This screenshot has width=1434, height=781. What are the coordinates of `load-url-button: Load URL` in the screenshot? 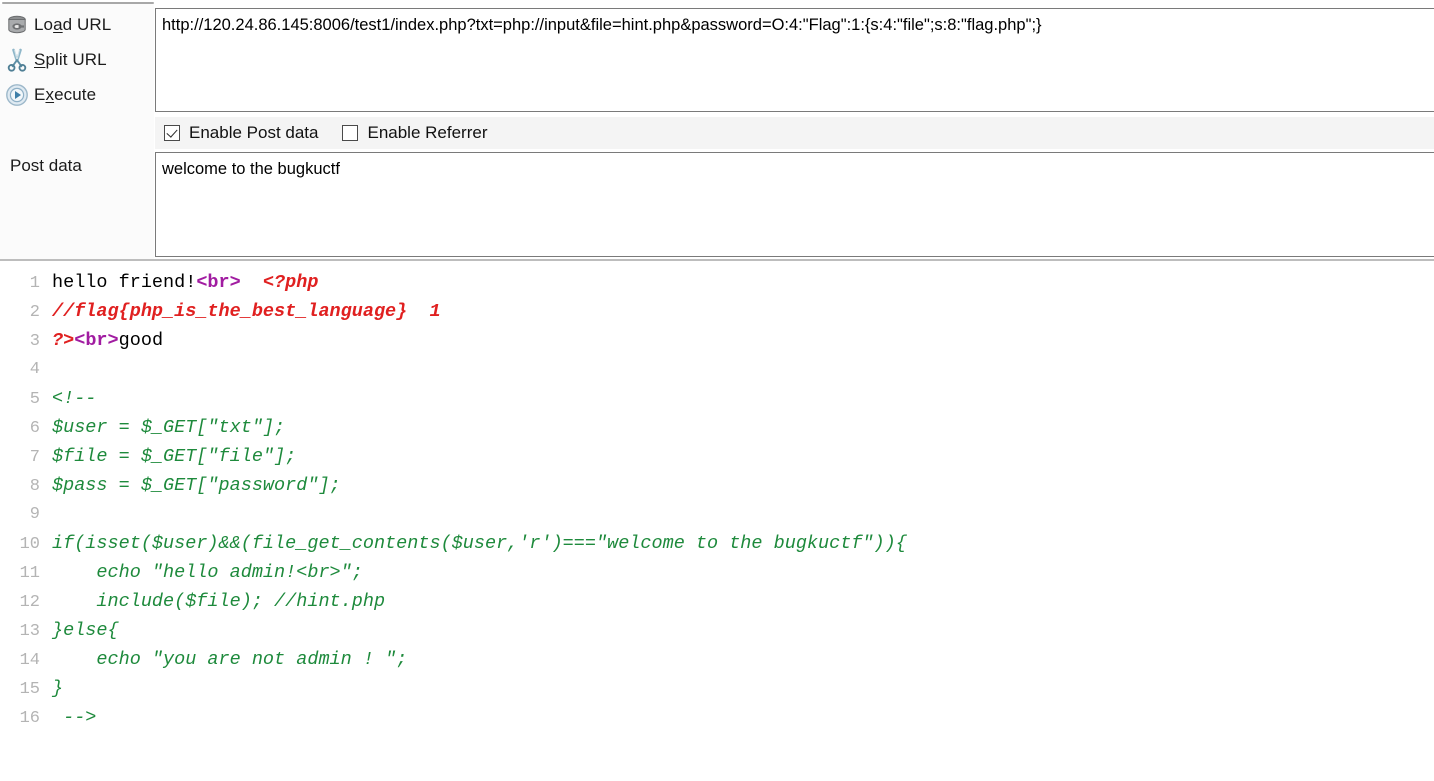 It's located at (77, 25).